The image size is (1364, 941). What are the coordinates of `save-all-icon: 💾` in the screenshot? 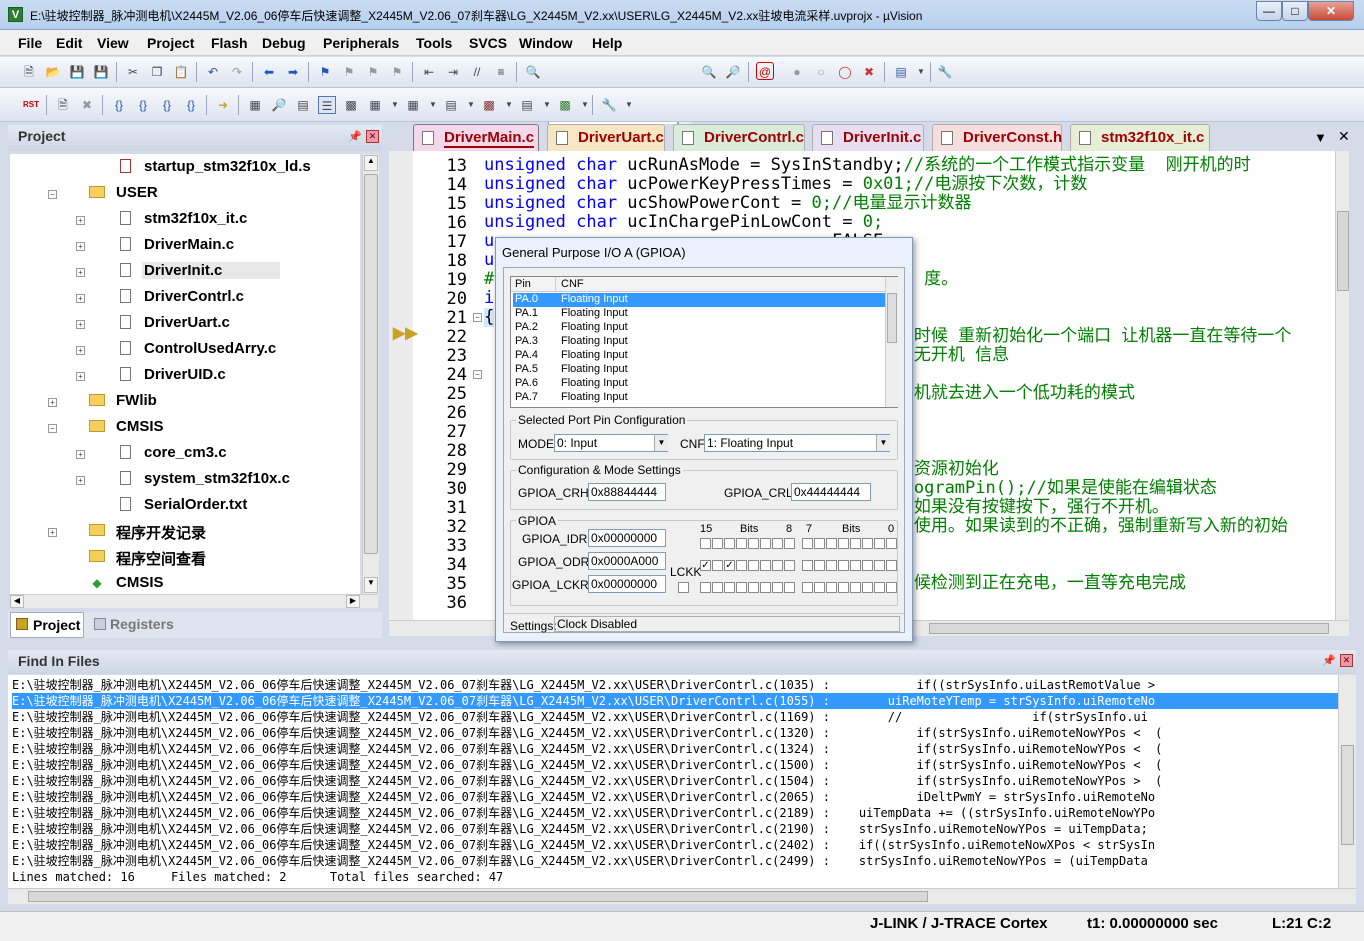 It's located at (101, 72).